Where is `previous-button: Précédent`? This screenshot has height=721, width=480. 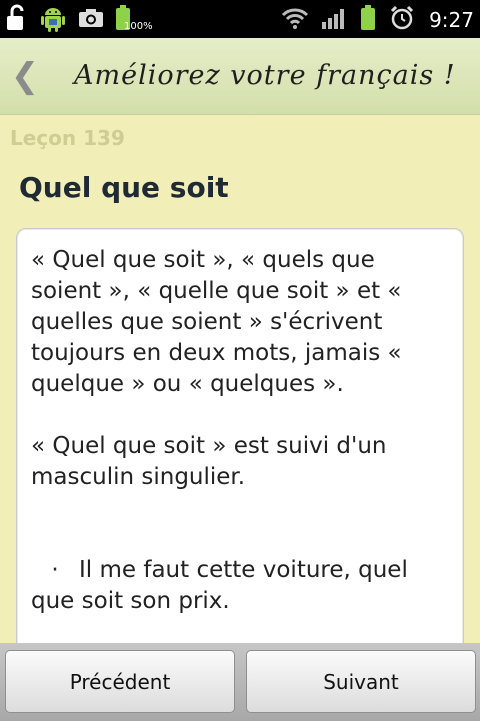
previous-button: Précédent is located at coordinates (120, 681).